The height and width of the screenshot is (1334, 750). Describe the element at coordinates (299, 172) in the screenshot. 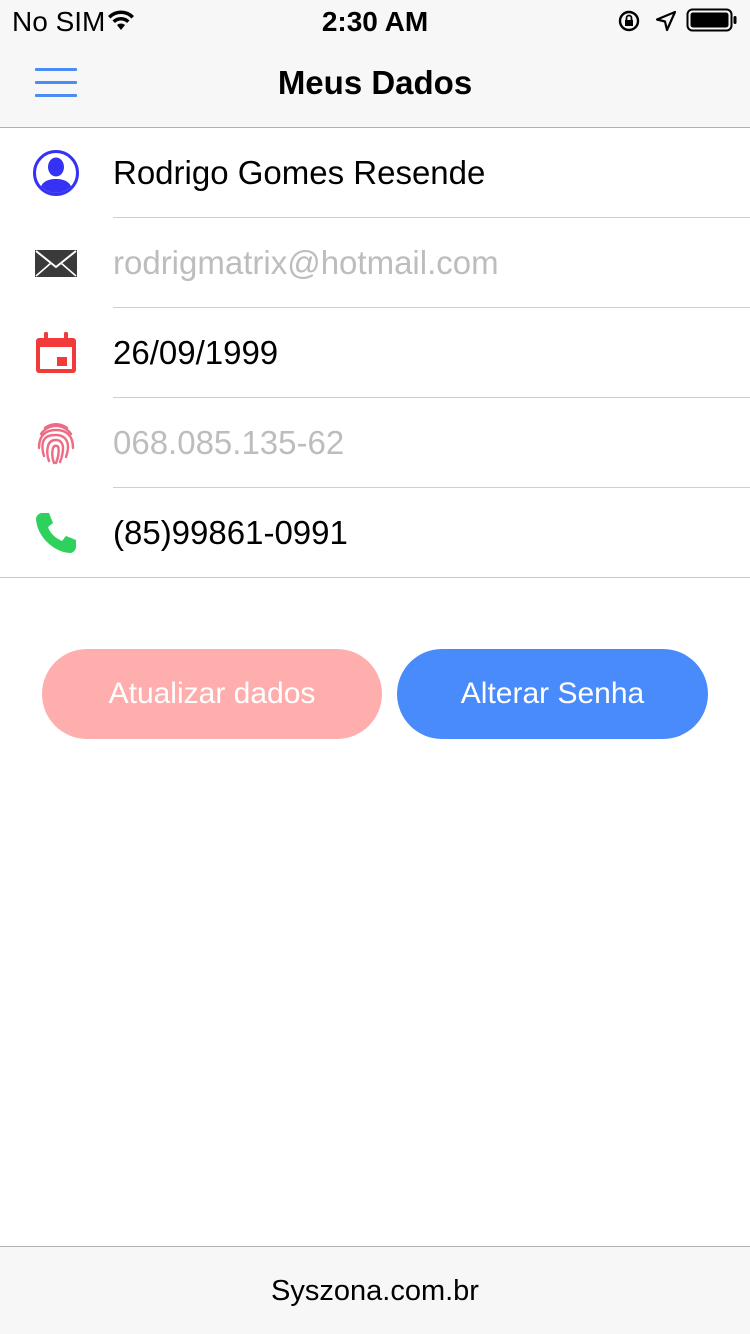

I see `name-value: Rodrigo Gomes Resende` at that location.